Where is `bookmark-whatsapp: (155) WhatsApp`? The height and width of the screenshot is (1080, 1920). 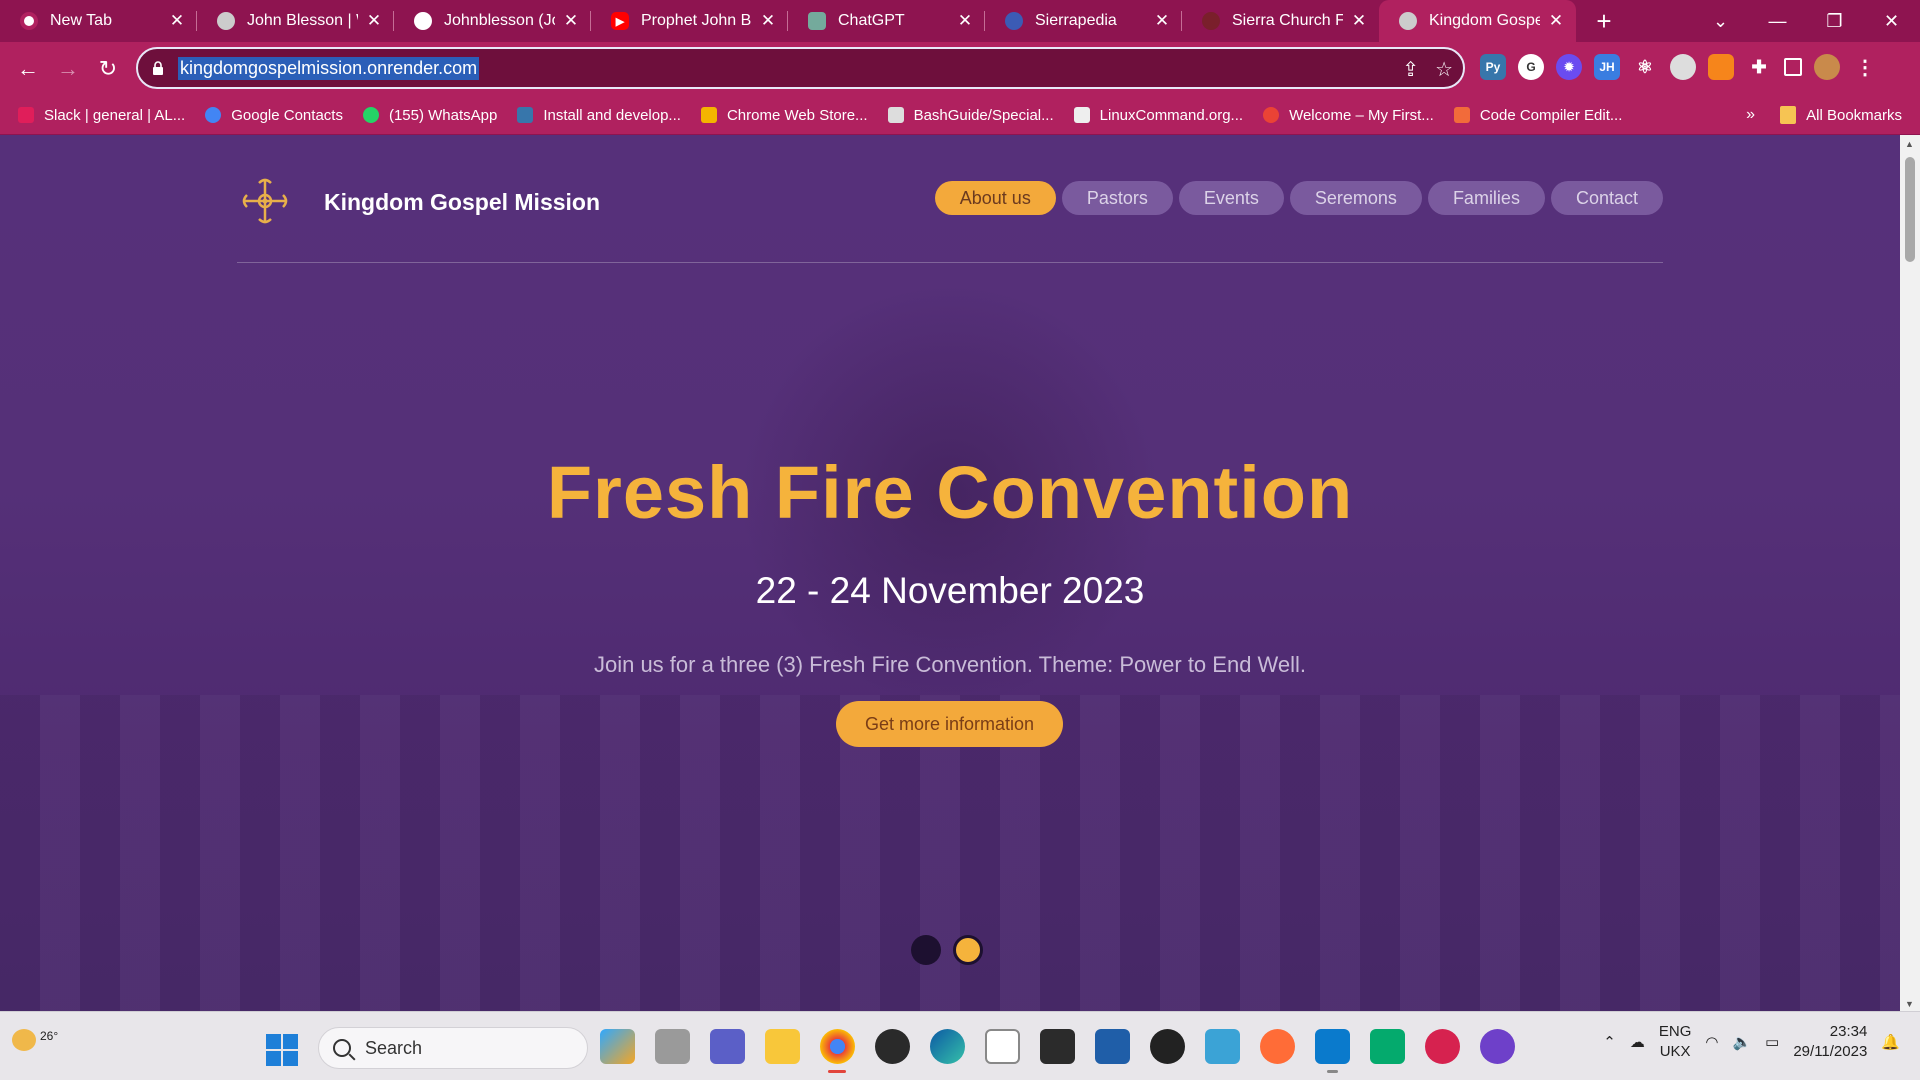 bookmark-whatsapp: (155) WhatsApp is located at coordinates (429, 115).